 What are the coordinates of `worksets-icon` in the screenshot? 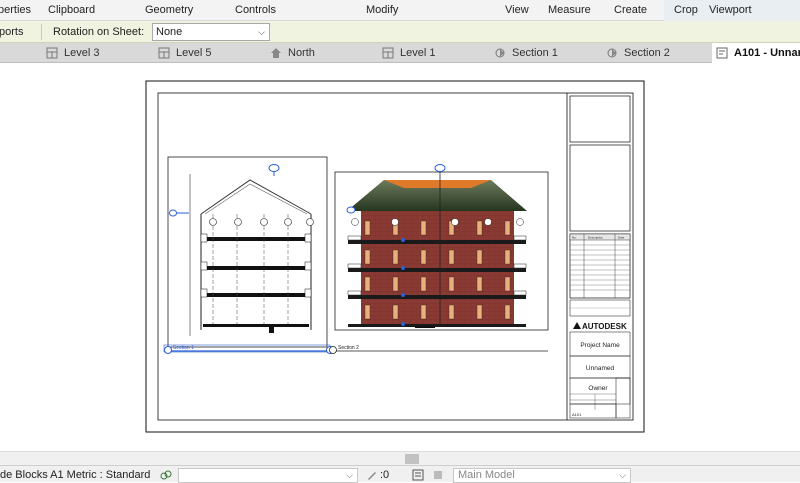 It's located at (166, 475).